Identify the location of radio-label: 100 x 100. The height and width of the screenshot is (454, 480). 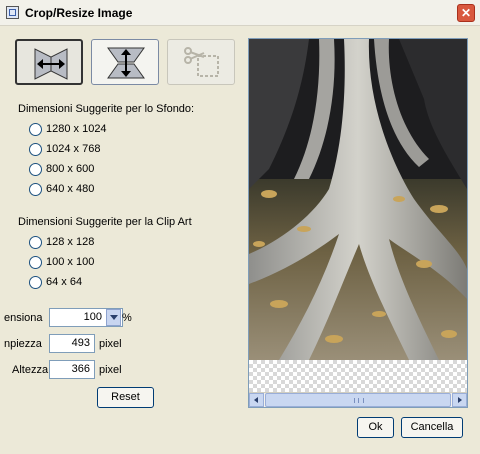
(70, 262).